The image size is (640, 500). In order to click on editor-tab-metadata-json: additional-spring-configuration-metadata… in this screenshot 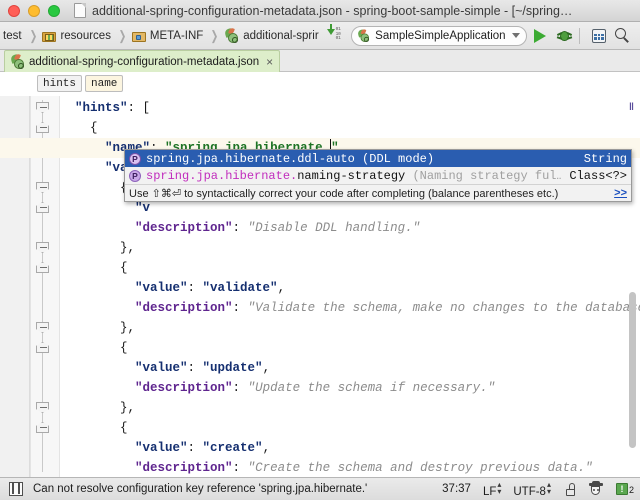, I will do `click(142, 61)`.